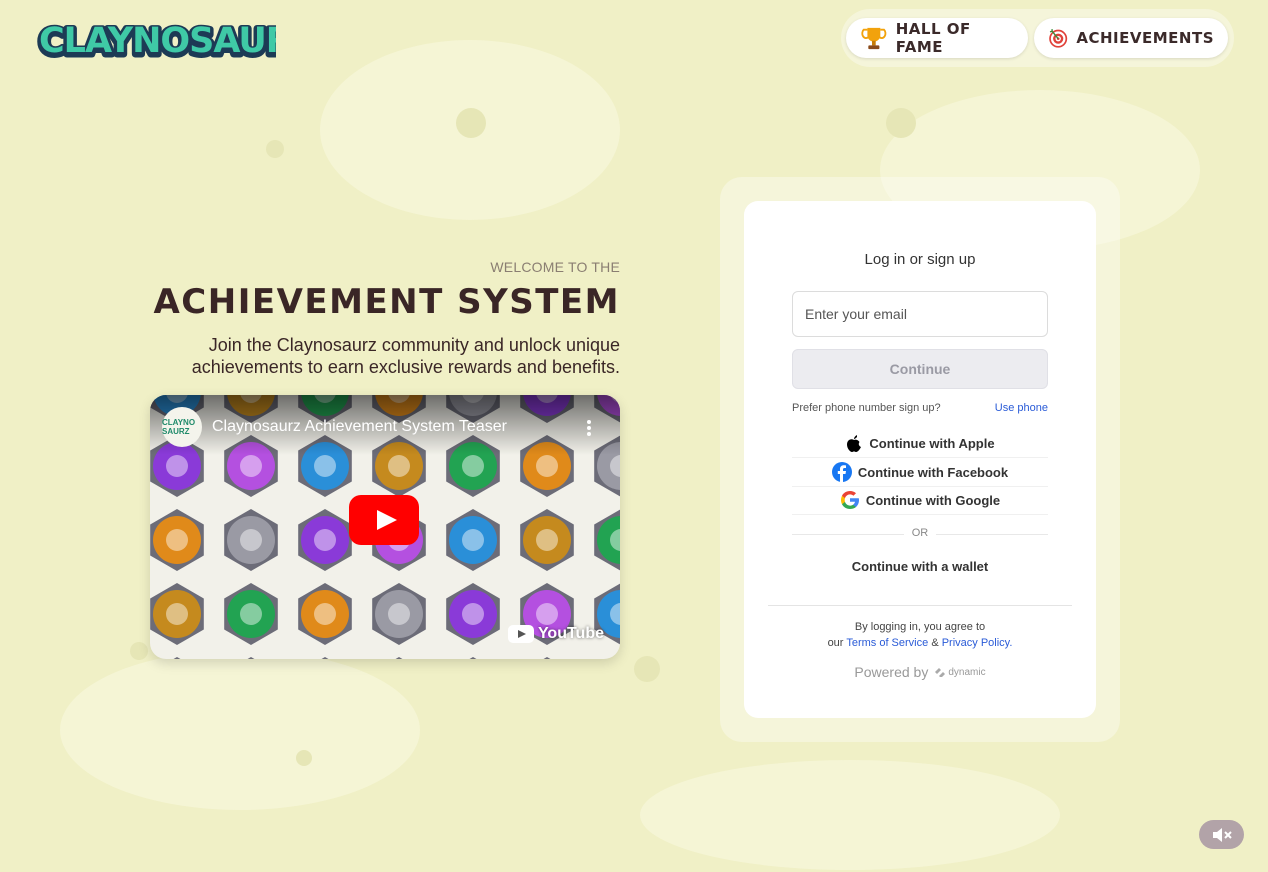 The height and width of the screenshot is (872, 1268). Describe the element at coordinates (520, 634) in the screenshot. I see `youtube-logo-icon` at that location.